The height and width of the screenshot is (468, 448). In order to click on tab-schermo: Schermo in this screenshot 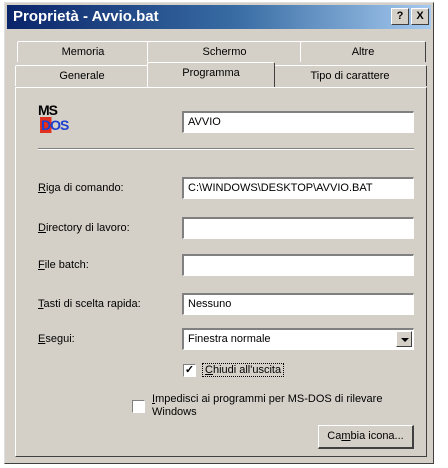, I will do `click(224, 51)`.